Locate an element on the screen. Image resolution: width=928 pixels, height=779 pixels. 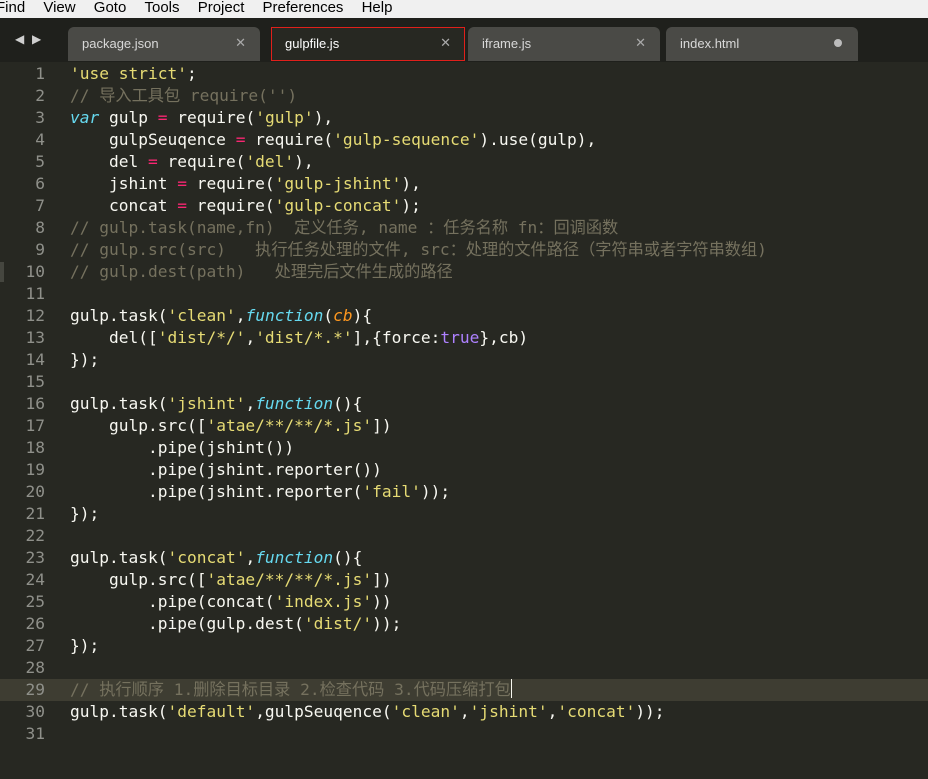
code-line: 23 gulp.task('concat',function(){ is located at coordinates (464, 558).